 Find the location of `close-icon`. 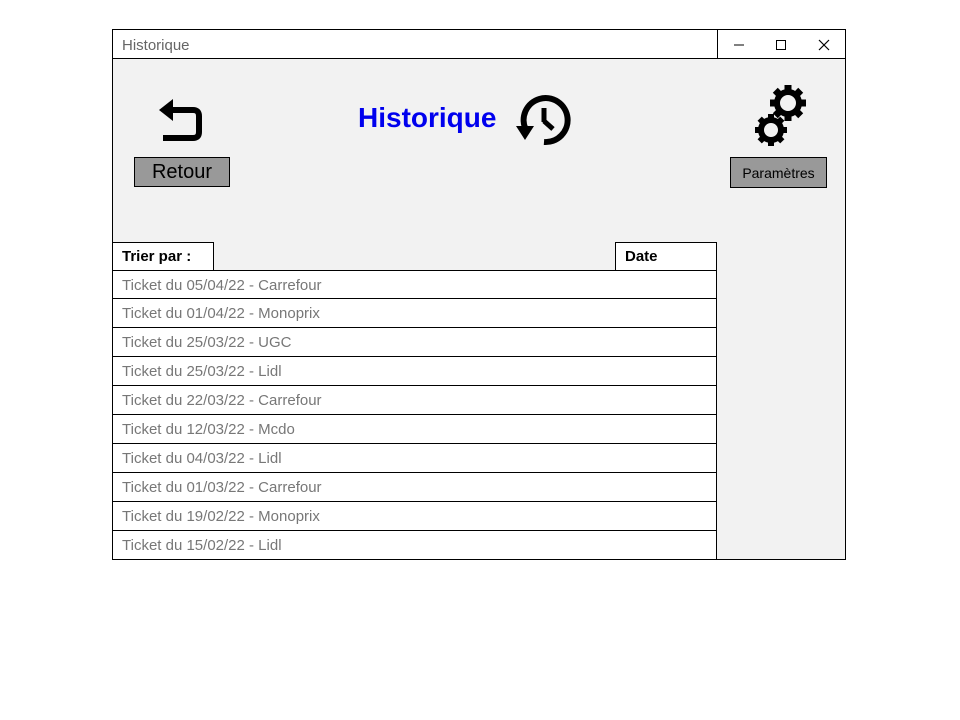

close-icon is located at coordinates (824, 44).